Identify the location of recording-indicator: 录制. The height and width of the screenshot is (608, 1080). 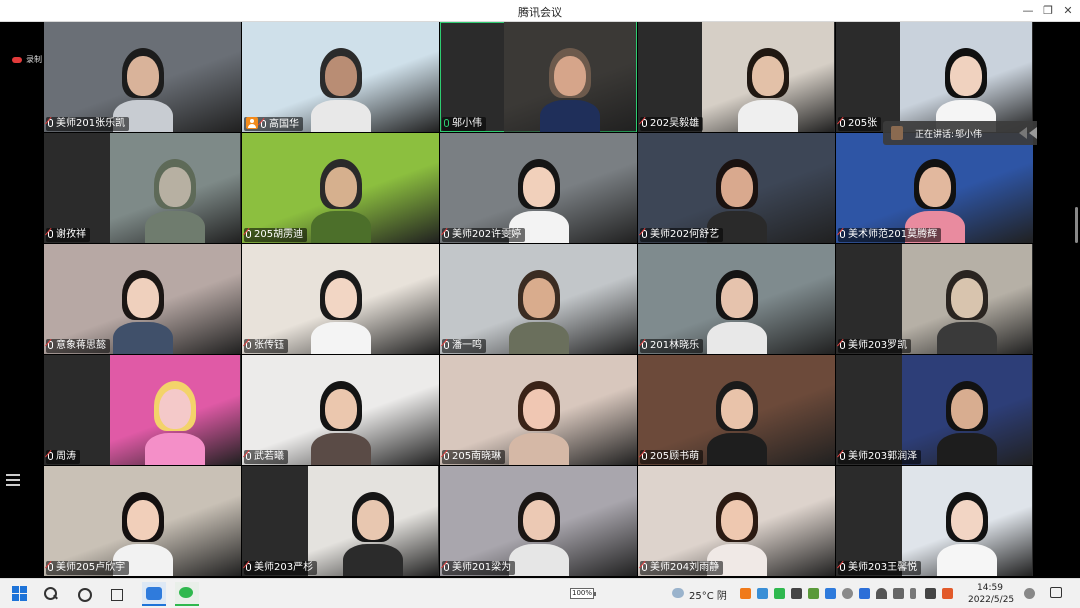
(27, 59).